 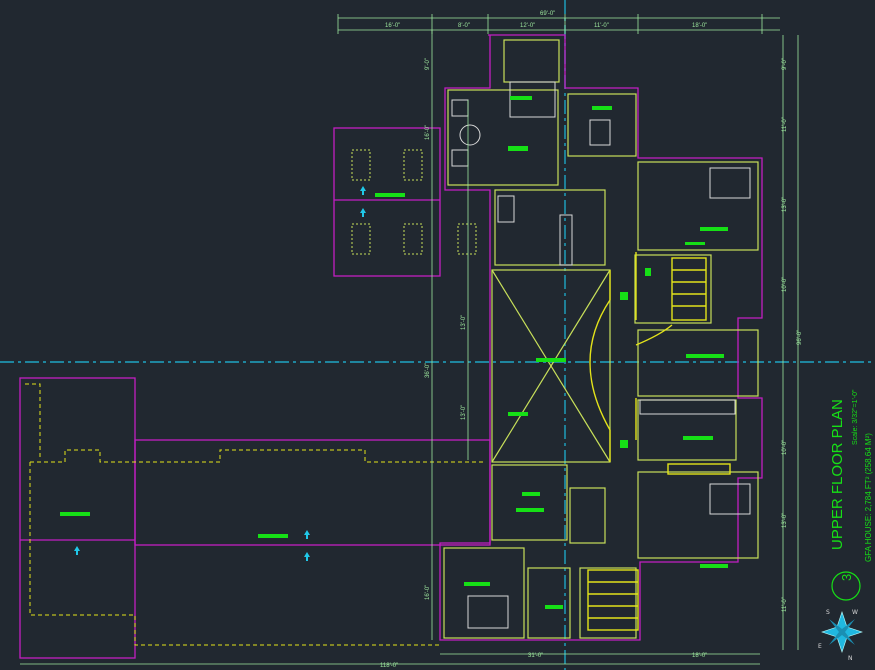 I want to click on stairs, so click(x=659, y=441).